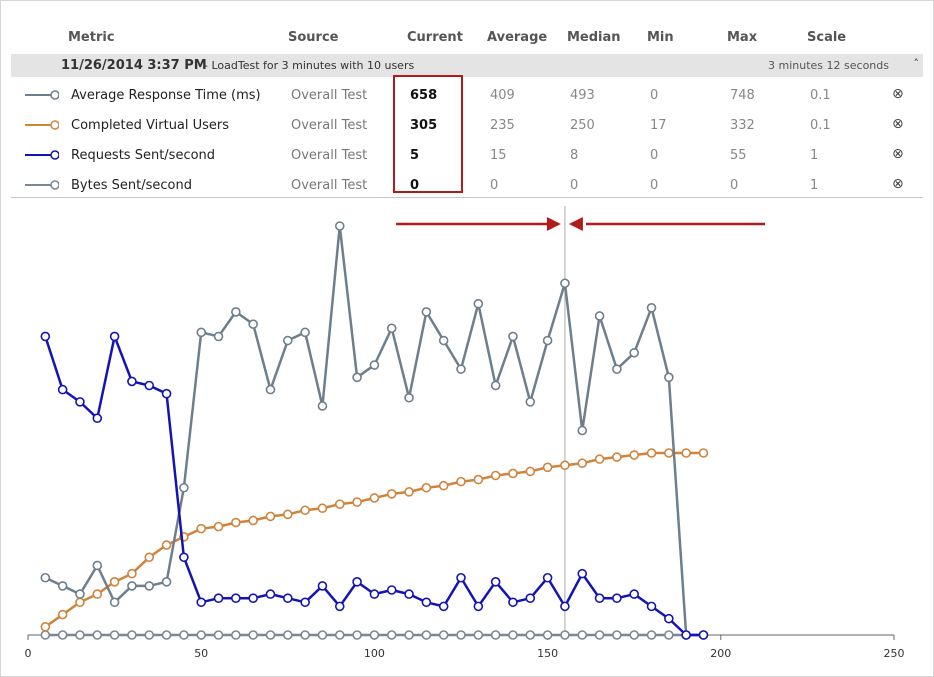  I want to click on x-tick-label: 0, so click(28, 653).